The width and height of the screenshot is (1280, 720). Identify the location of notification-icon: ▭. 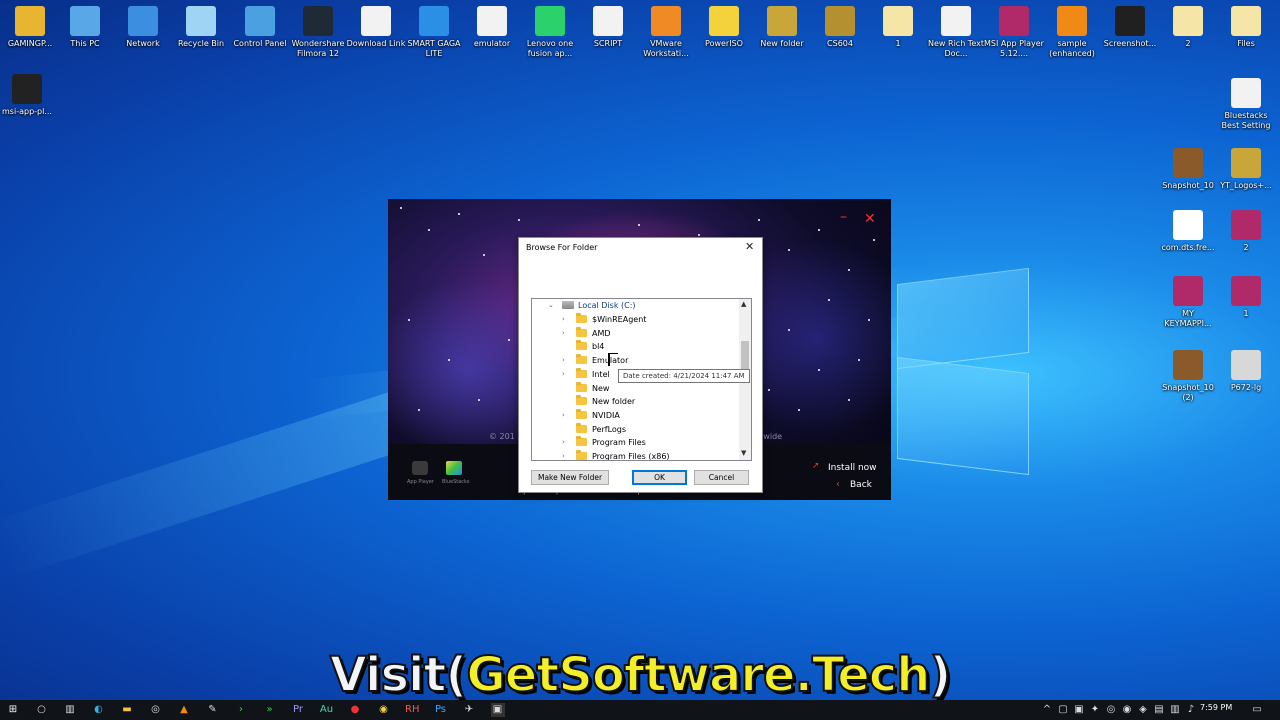
(1257, 710).